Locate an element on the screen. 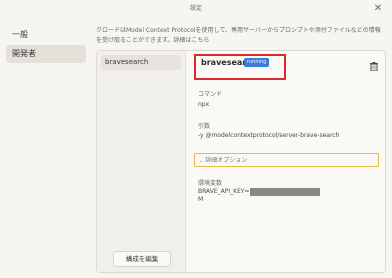  args-label: 引数 is located at coordinates (204, 126).